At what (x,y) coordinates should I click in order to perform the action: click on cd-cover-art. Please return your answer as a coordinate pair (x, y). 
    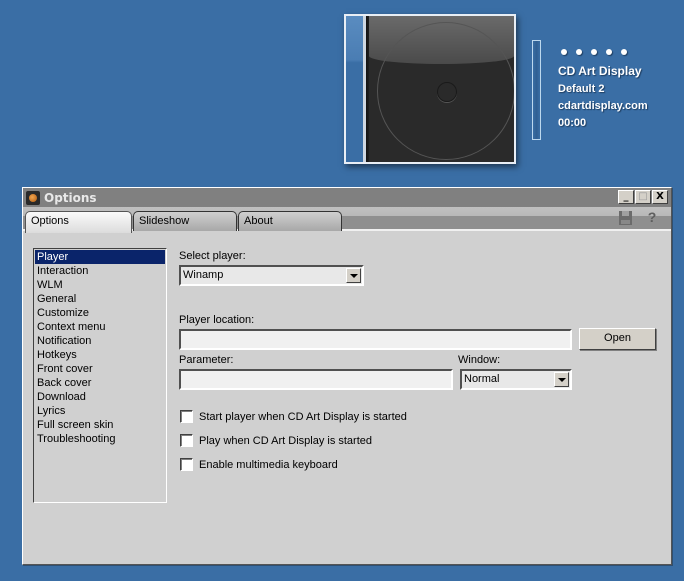
    Looking at the image, I should click on (430, 89).